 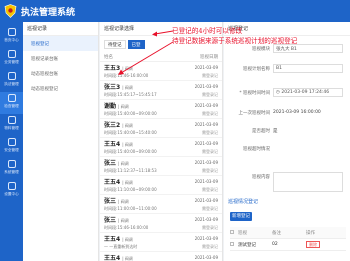 What do you see at coordinates (60, 43) in the screenshot?
I see `subnav-item-patrol-register: 巡视登记` at bounding box center [60, 43].